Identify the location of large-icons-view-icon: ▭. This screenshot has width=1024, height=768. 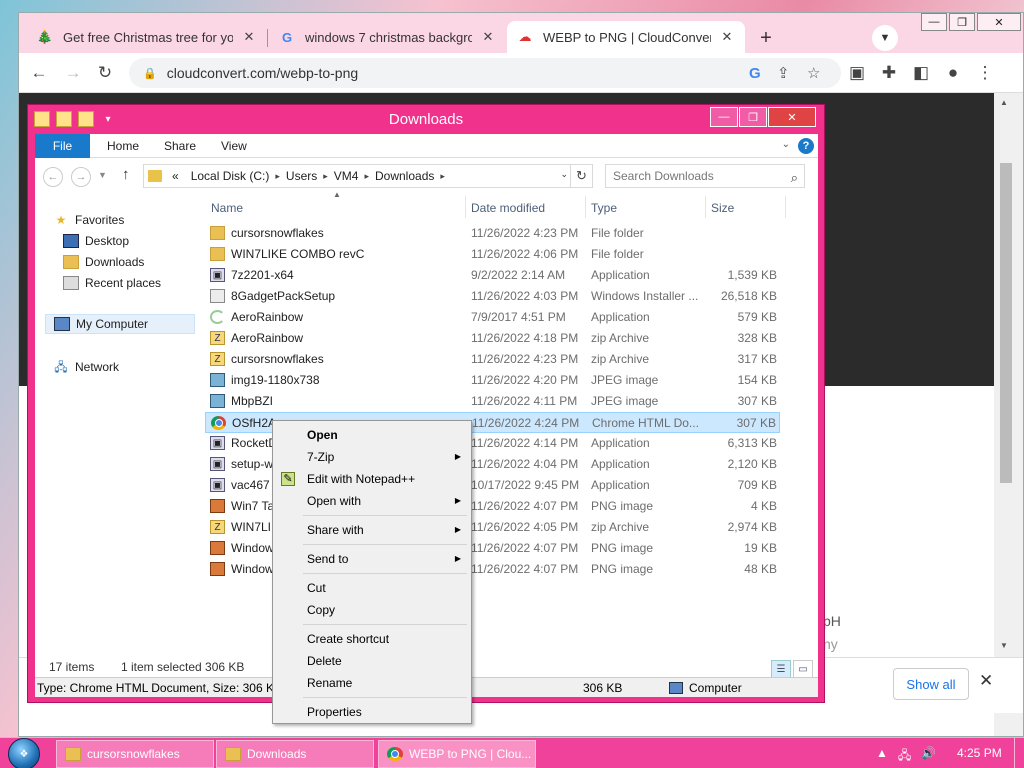
(803, 669).